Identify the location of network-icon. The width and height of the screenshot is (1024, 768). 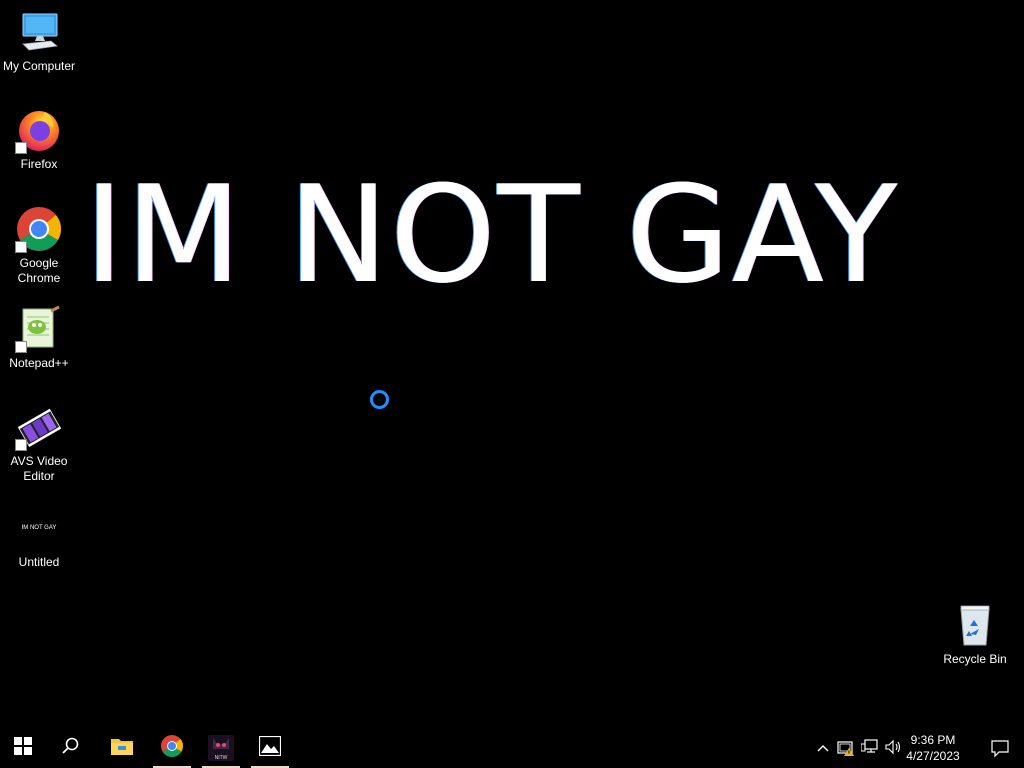
(869, 748).